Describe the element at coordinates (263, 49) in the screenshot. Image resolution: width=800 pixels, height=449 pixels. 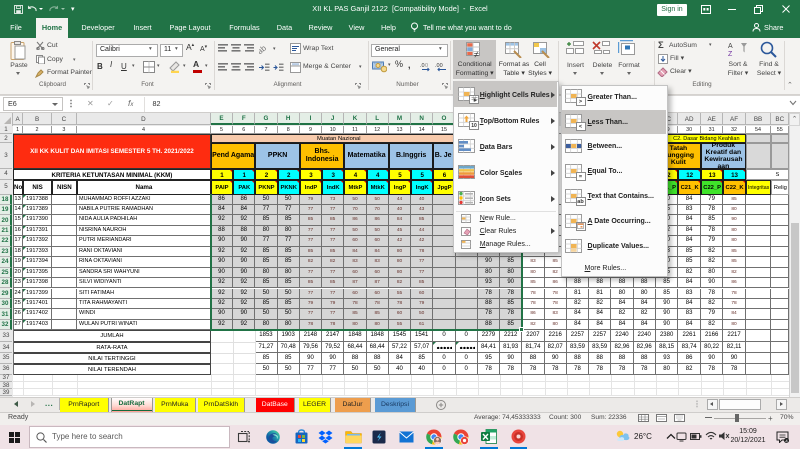
I see `svg-text: ab` at that location.